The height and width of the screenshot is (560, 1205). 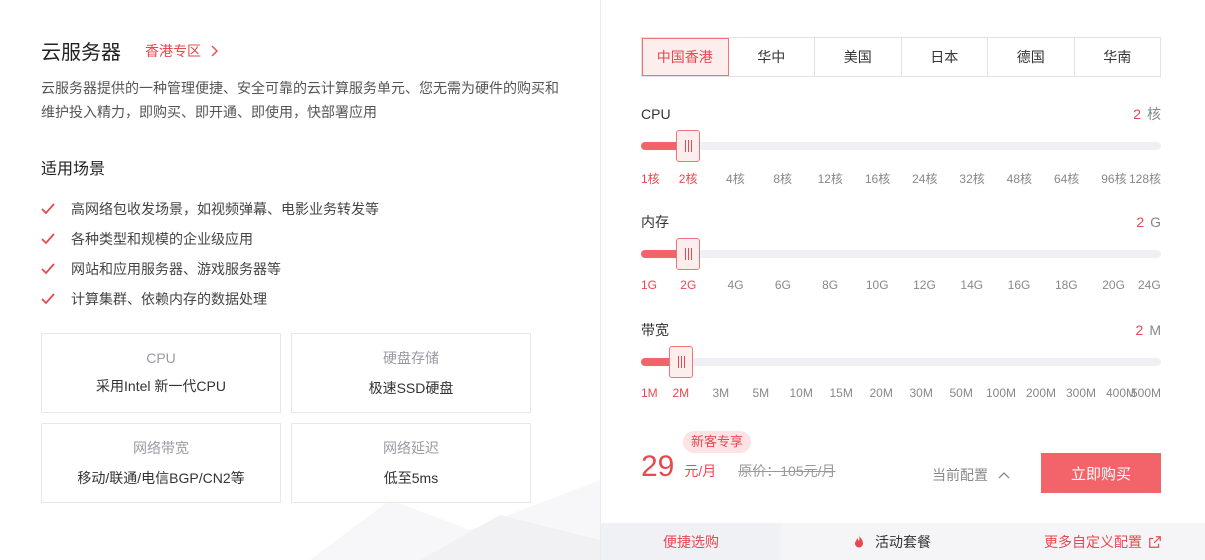 What do you see at coordinates (1031, 57) in the screenshot?
I see `region-tab-germany: 德国` at bounding box center [1031, 57].